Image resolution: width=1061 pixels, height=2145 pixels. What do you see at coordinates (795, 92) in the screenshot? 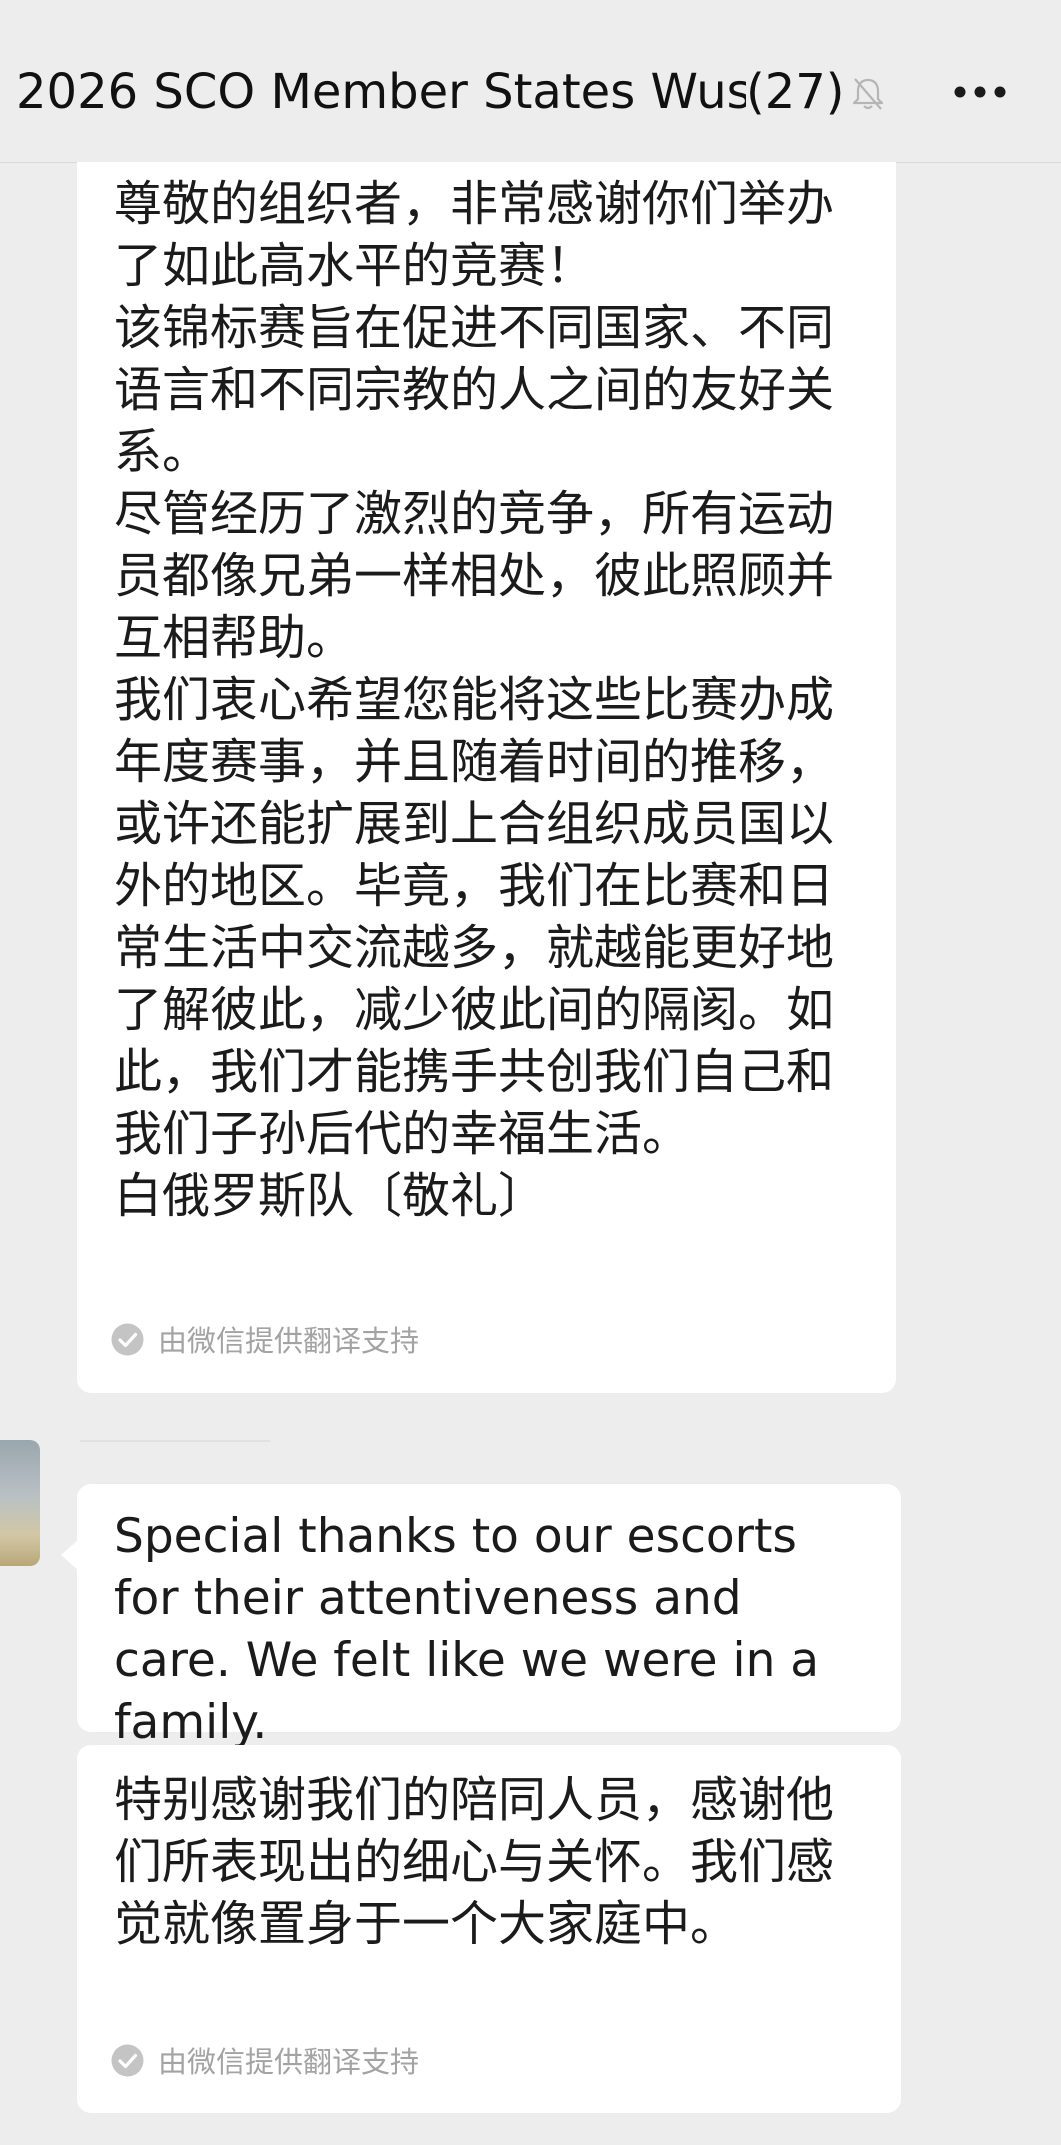
I see `member-count: (27)` at bounding box center [795, 92].